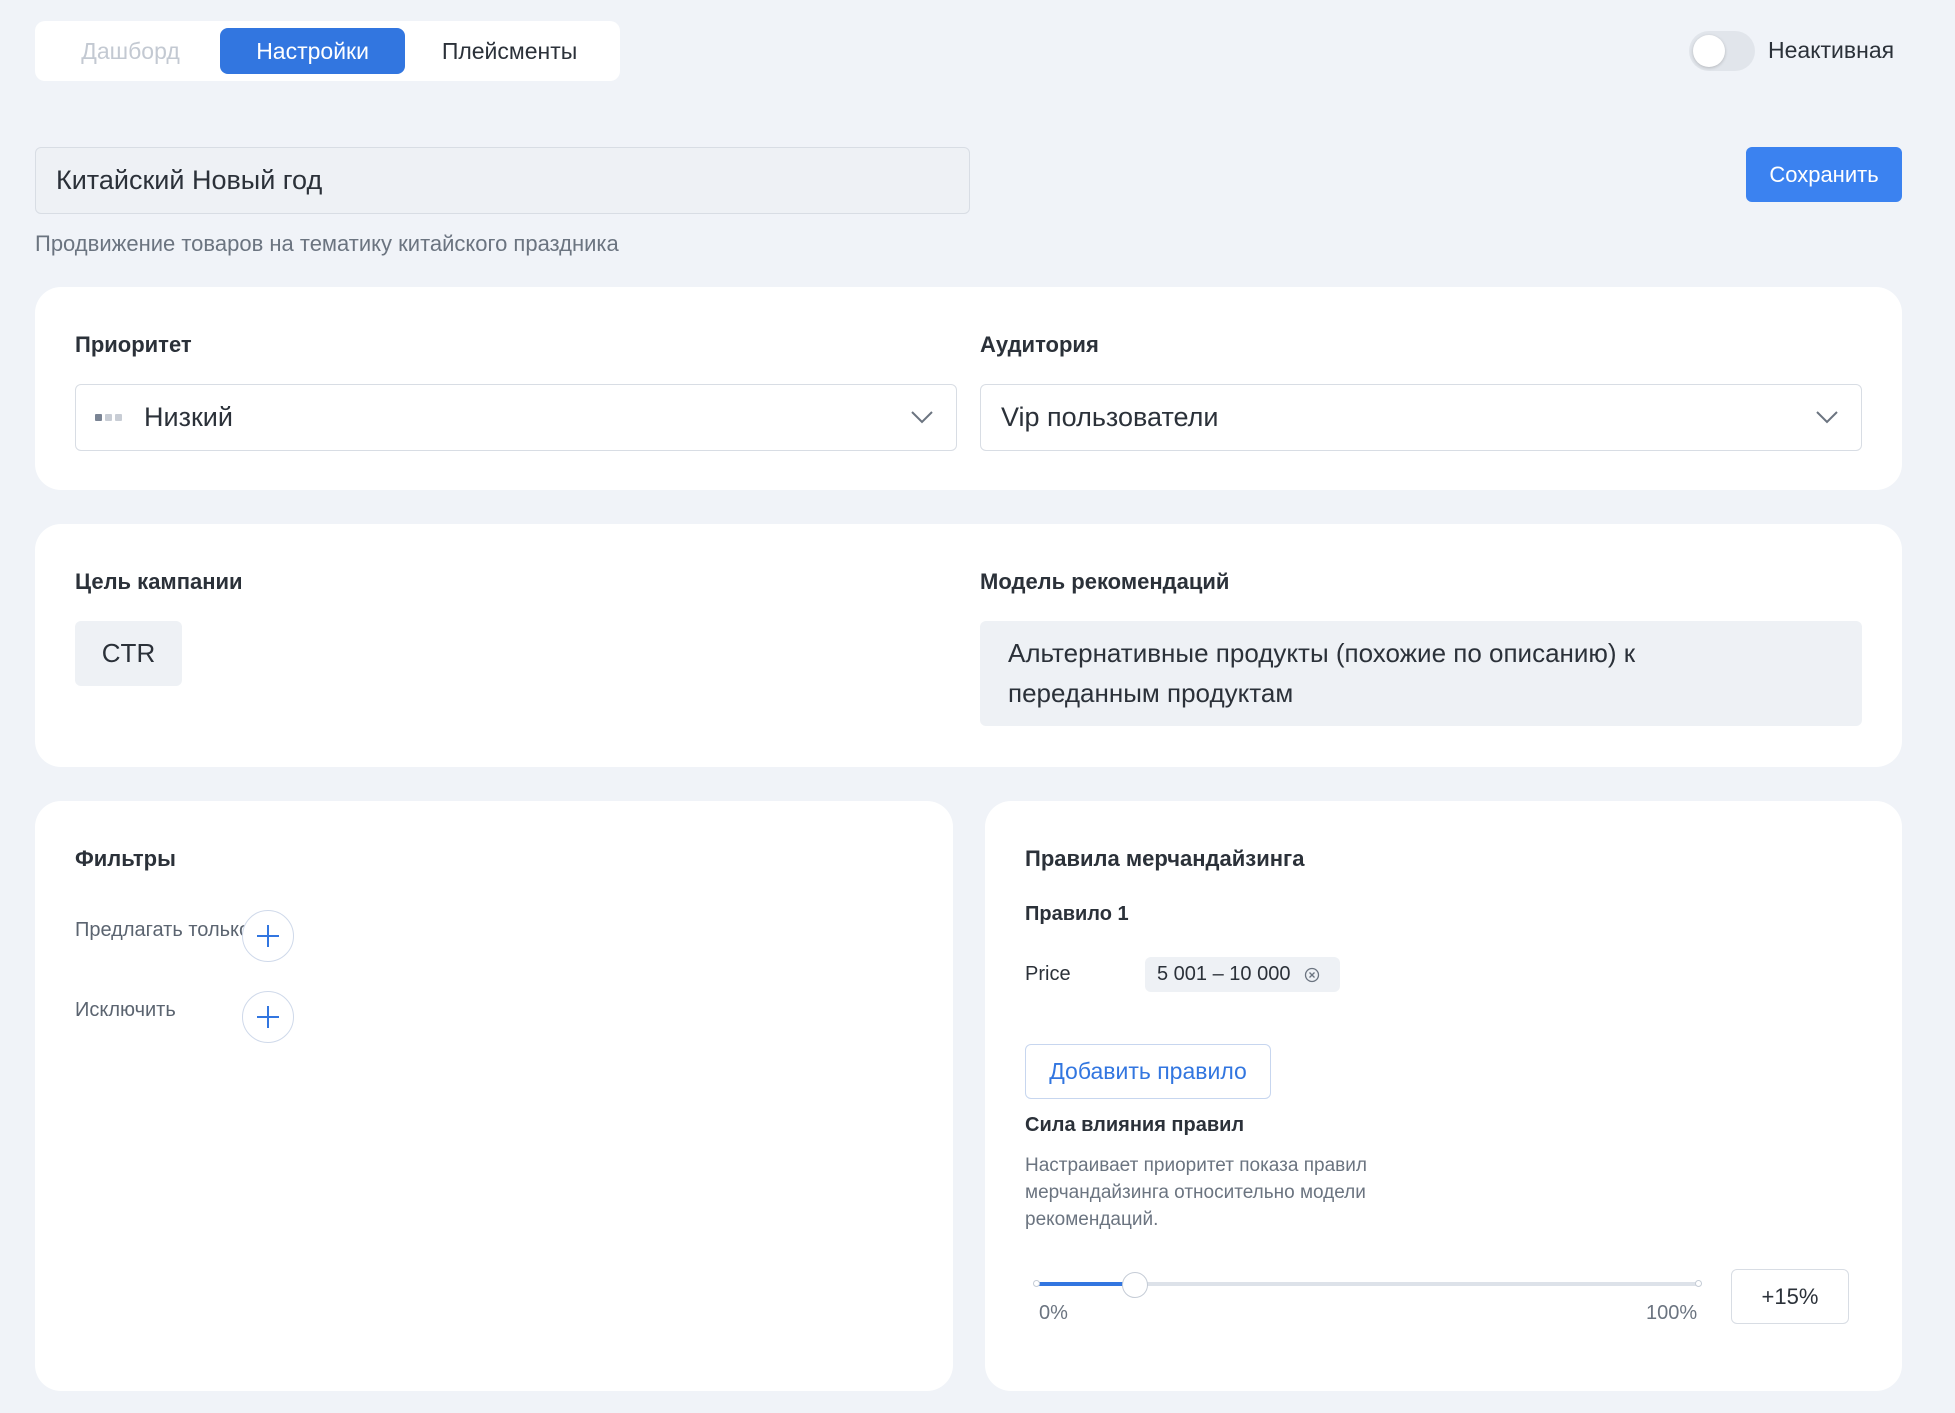  Describe the element at coordinates (159, 581) in the screenshot. I see `goal-label: Цель кампании` at that location.